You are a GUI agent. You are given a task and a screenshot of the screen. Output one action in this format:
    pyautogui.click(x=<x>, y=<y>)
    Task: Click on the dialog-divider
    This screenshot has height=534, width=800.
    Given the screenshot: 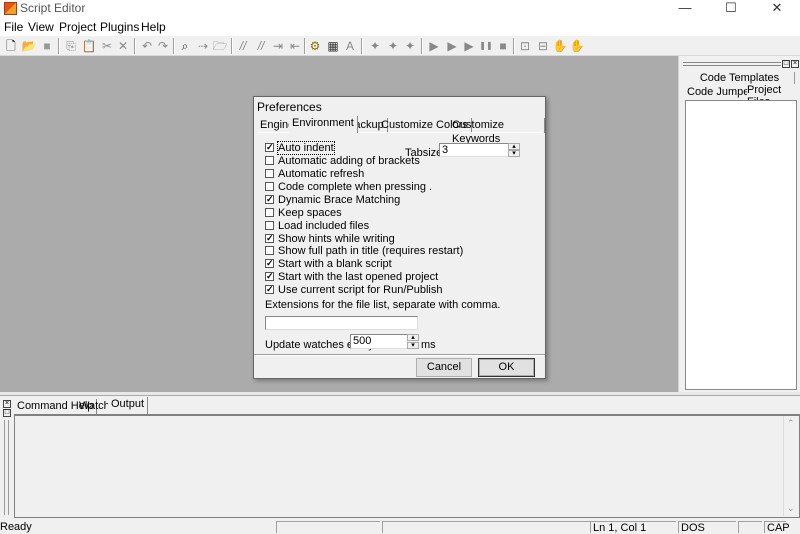 What is the action you would take?
    pyautogui.click(x=399, y=355)
    